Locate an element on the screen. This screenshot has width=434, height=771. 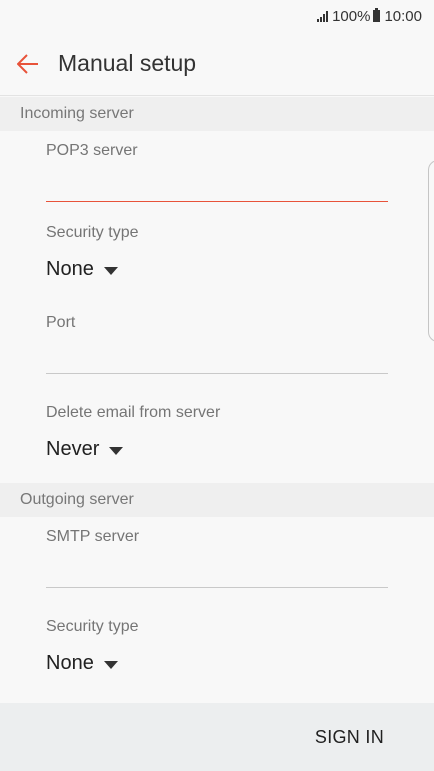
port-input is located at coordinates (217, 358).